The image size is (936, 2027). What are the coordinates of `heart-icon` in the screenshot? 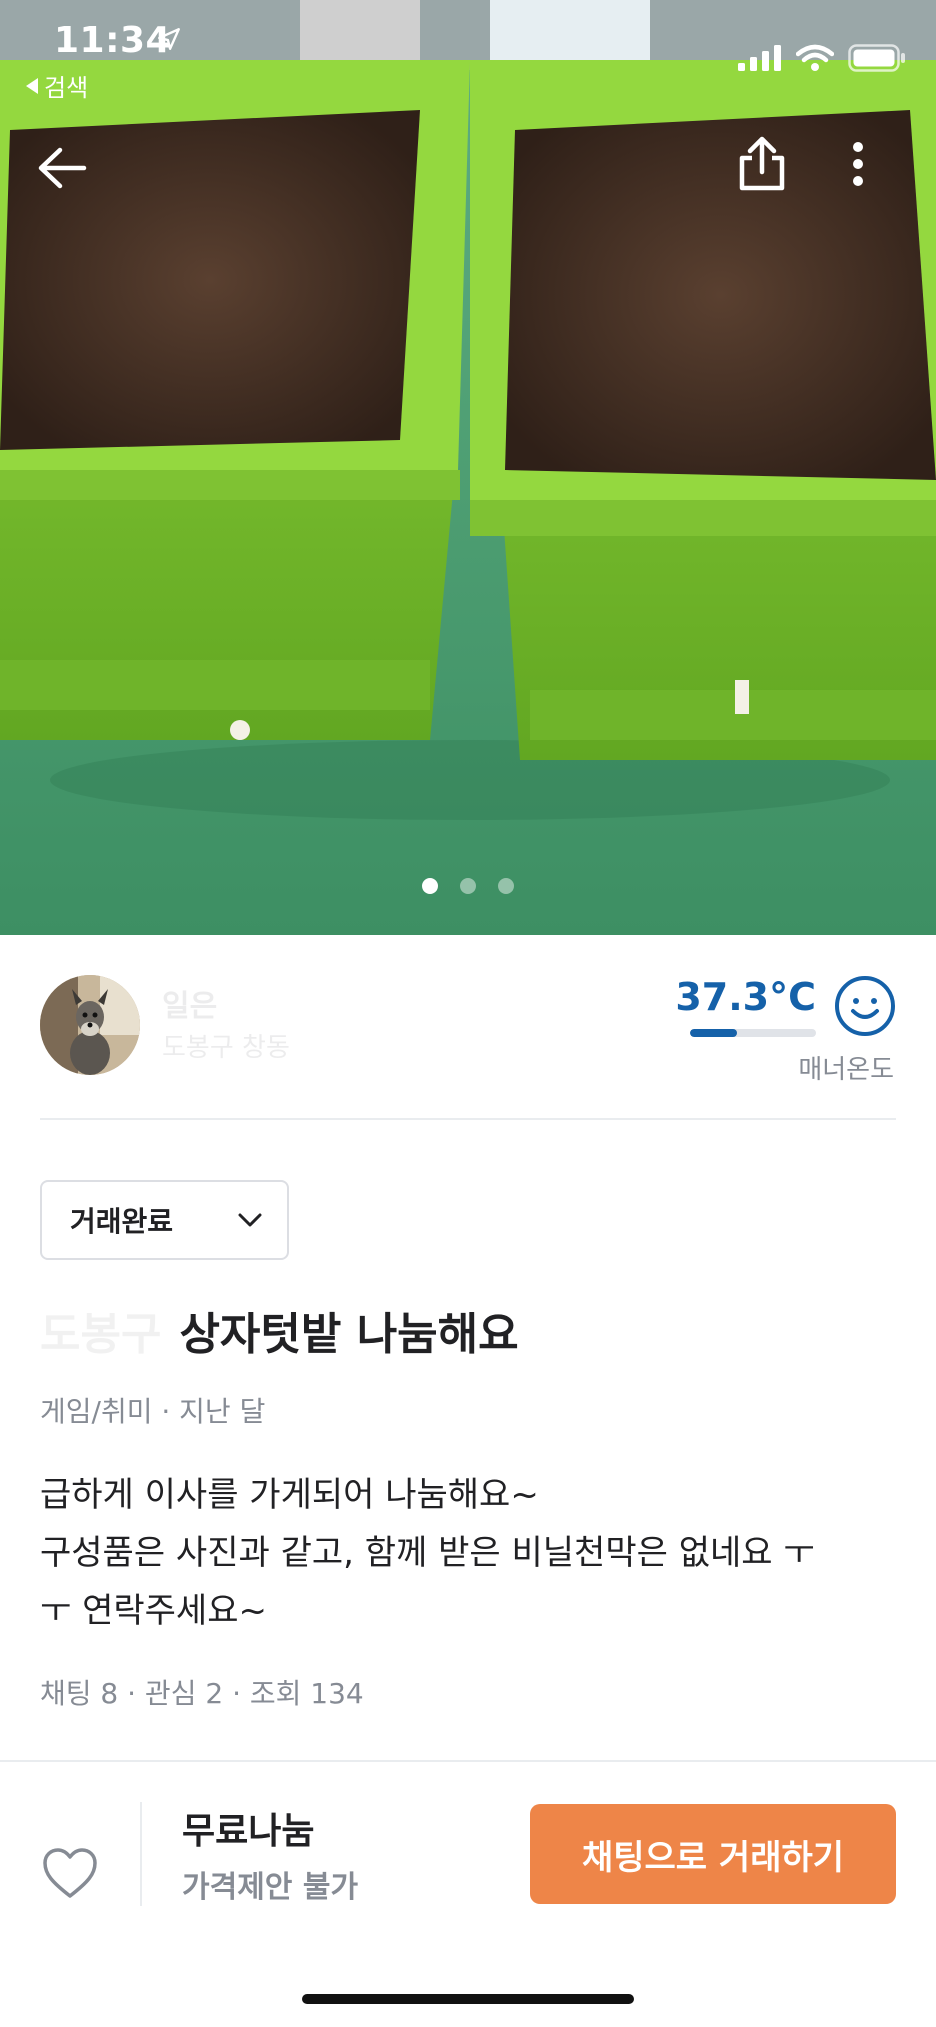 It's located at (70, 1874).